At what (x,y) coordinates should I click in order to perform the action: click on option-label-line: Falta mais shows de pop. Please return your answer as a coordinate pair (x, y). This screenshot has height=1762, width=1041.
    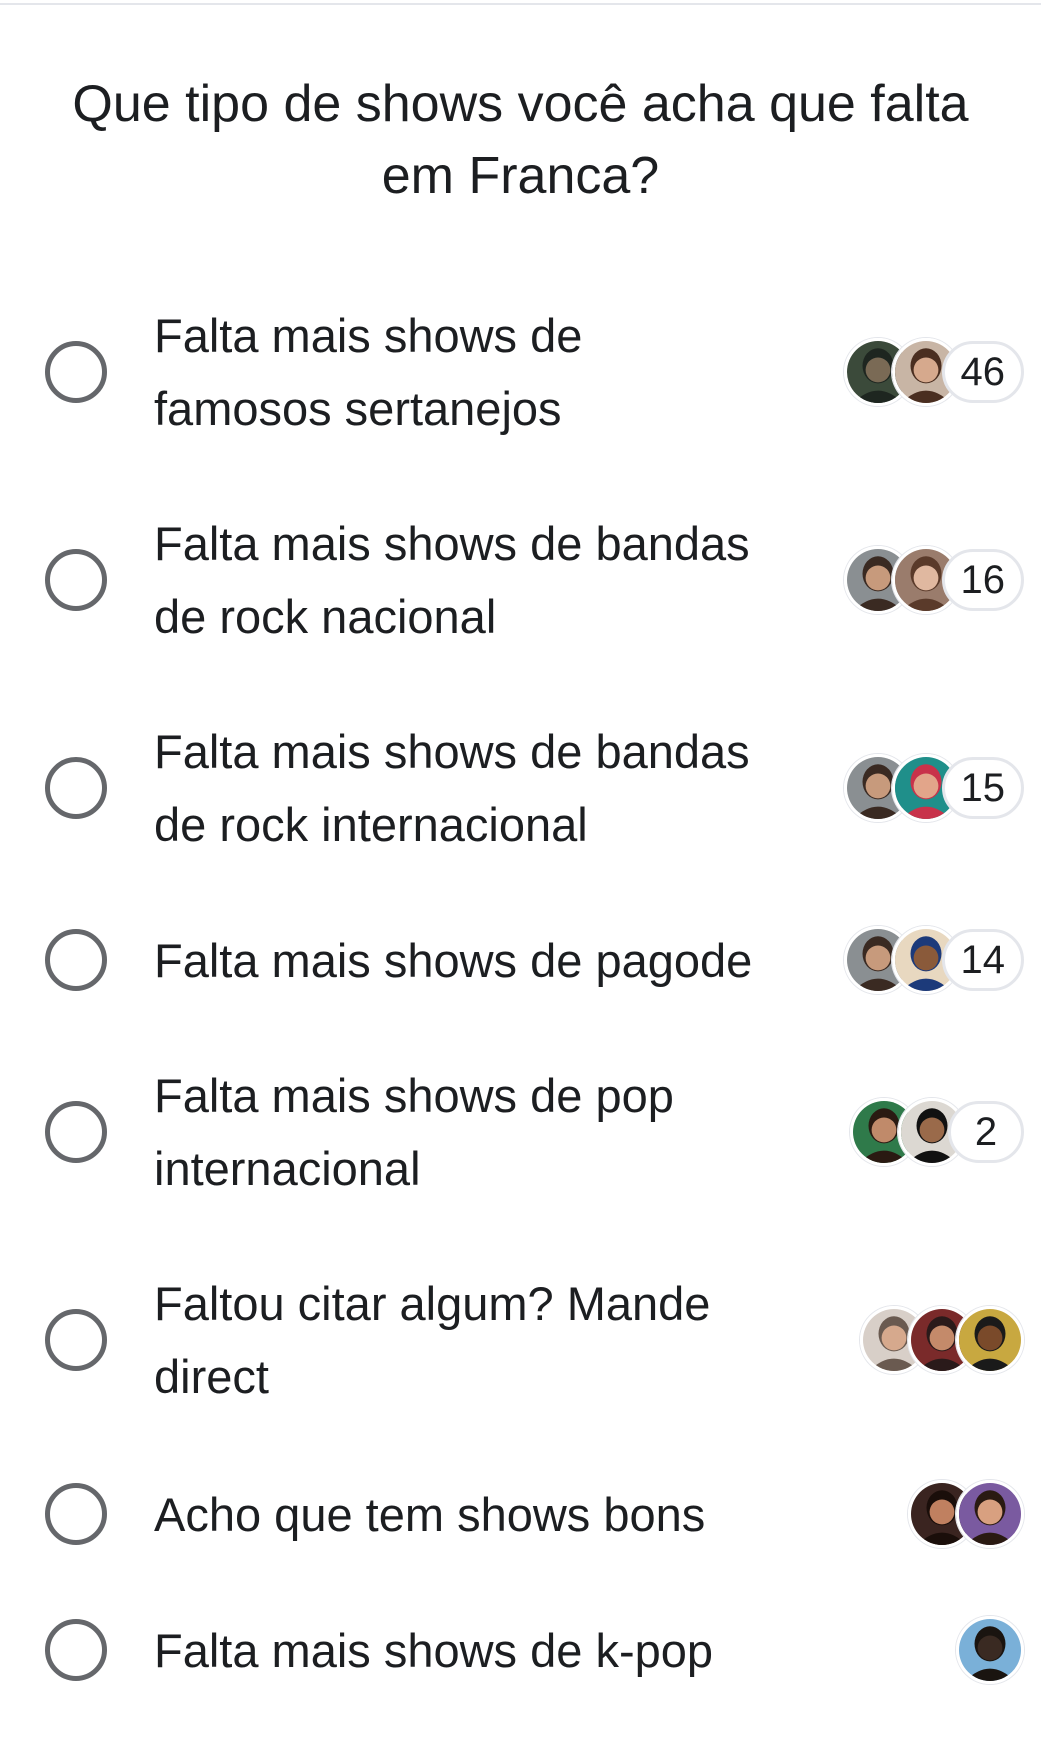
    Looking at the image, I should click on (414, 1095).